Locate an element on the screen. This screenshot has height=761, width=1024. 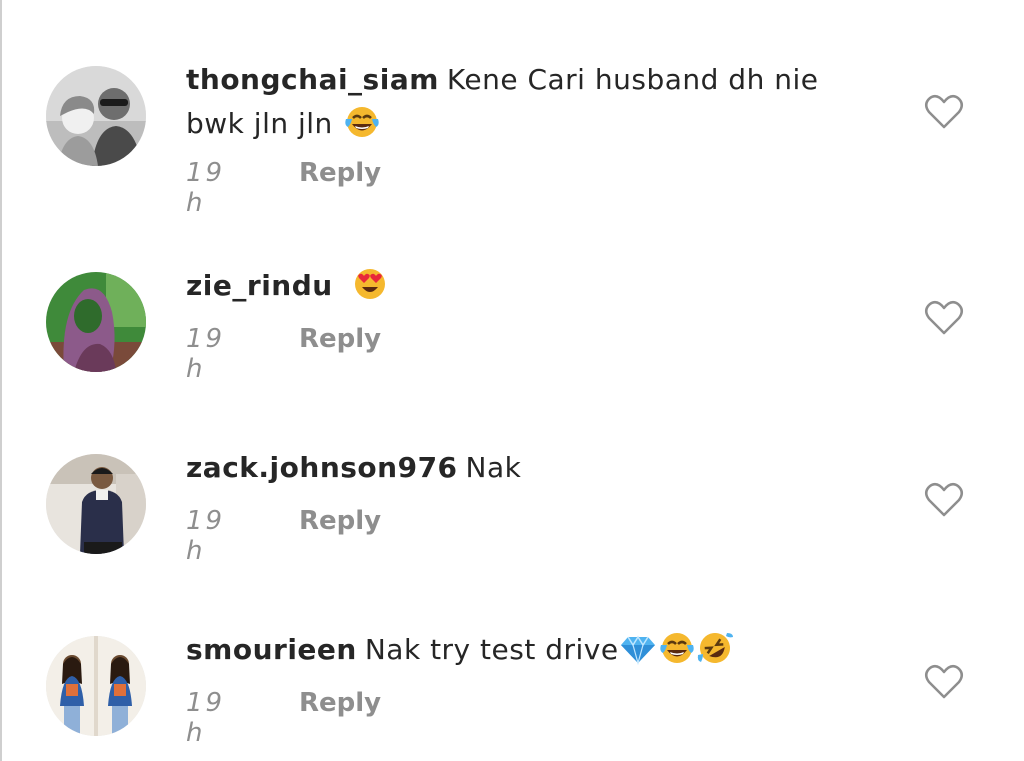
smiling-face-with-heart-eyes-icon is located at coordinates (370, 290).